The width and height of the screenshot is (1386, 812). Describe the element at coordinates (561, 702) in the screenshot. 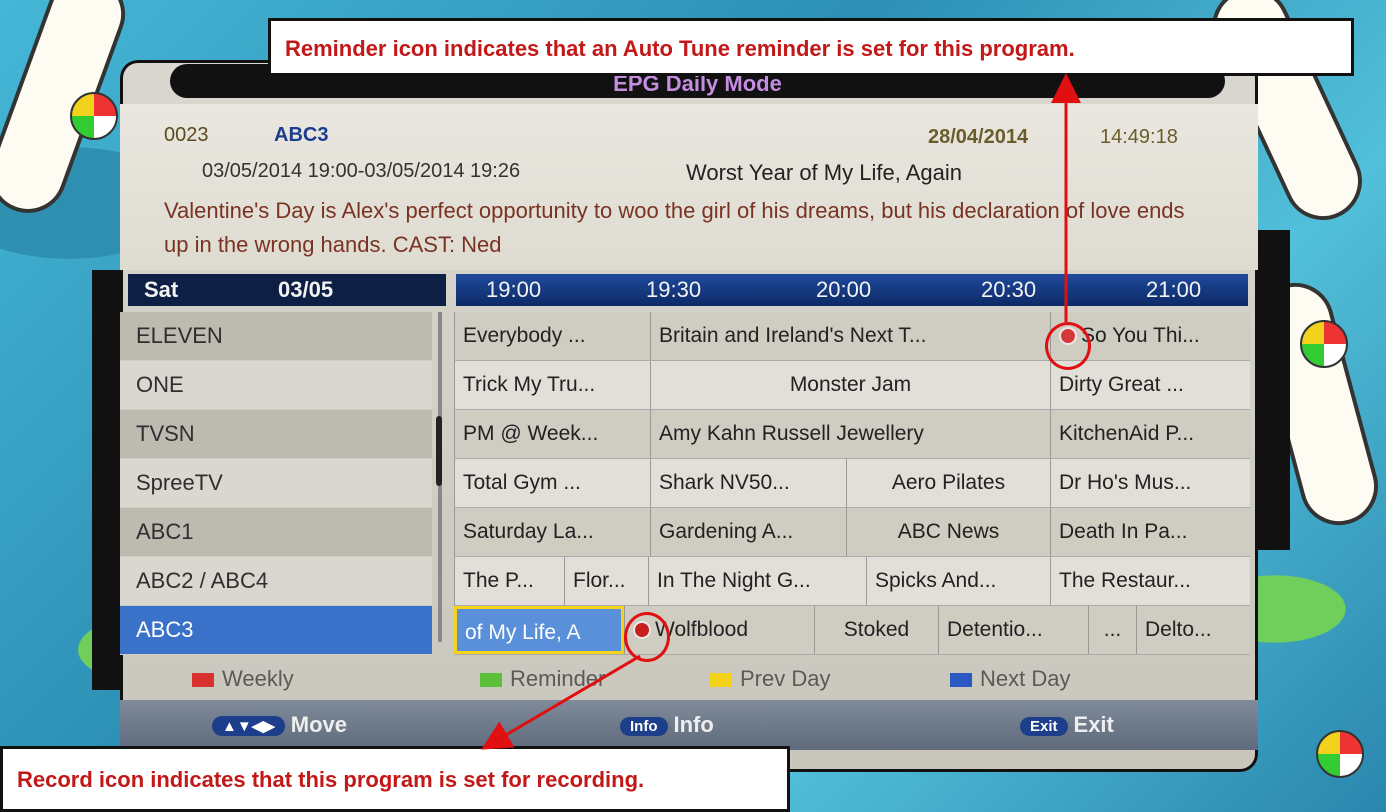

I see `record-arrow` at that location.